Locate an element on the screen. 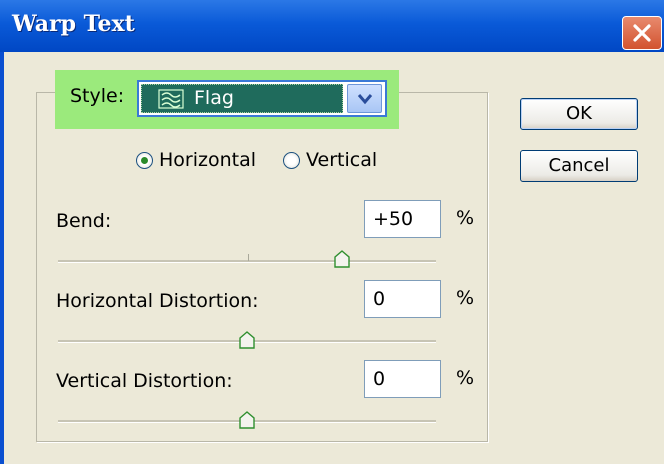 The image size is (664, 464). horizontal-radio is located at coordinates (144, 160).